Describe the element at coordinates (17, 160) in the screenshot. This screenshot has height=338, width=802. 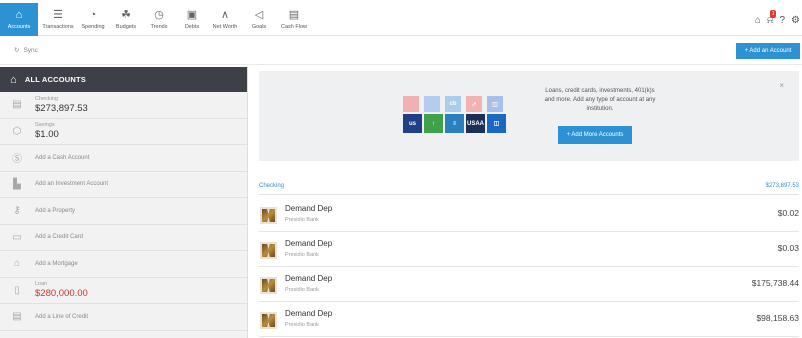
I see `dollar-icon: Ⓢ` at that location.